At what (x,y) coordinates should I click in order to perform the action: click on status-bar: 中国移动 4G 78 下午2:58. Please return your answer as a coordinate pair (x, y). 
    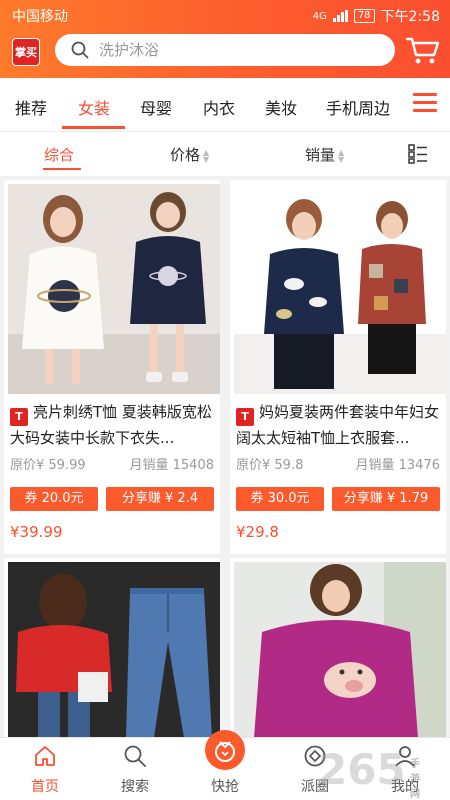
    Looking at the image, I should click on (225, 15).